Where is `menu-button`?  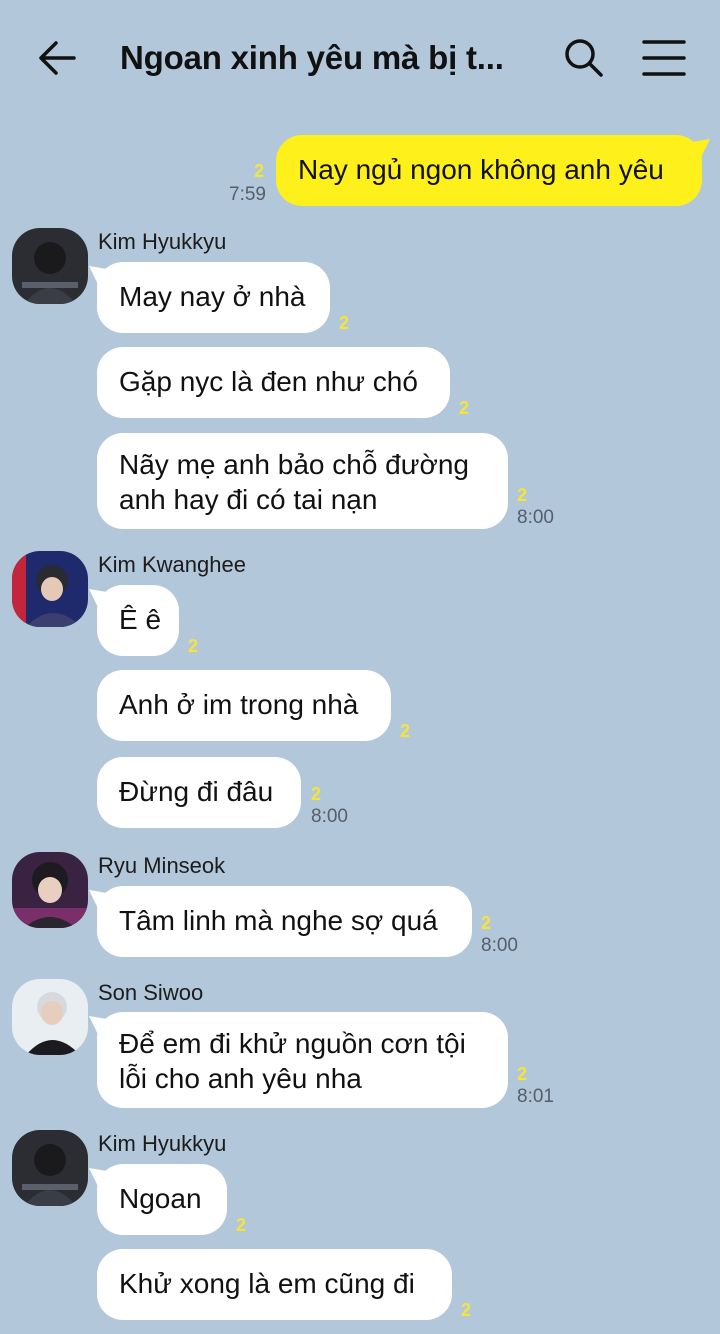
menu-button is located at coordinates (664, 58).